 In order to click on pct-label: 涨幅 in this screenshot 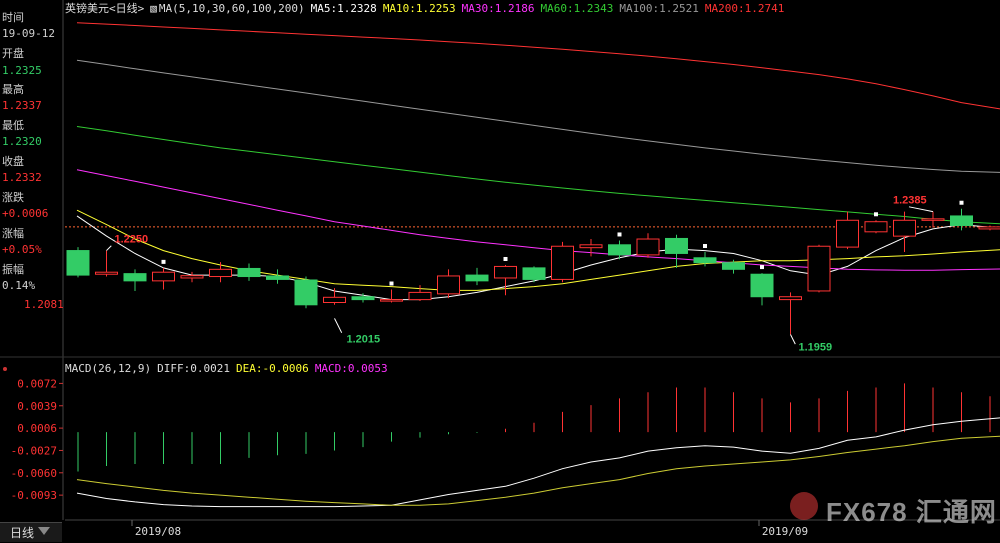, I will do `click(13, 233)`.